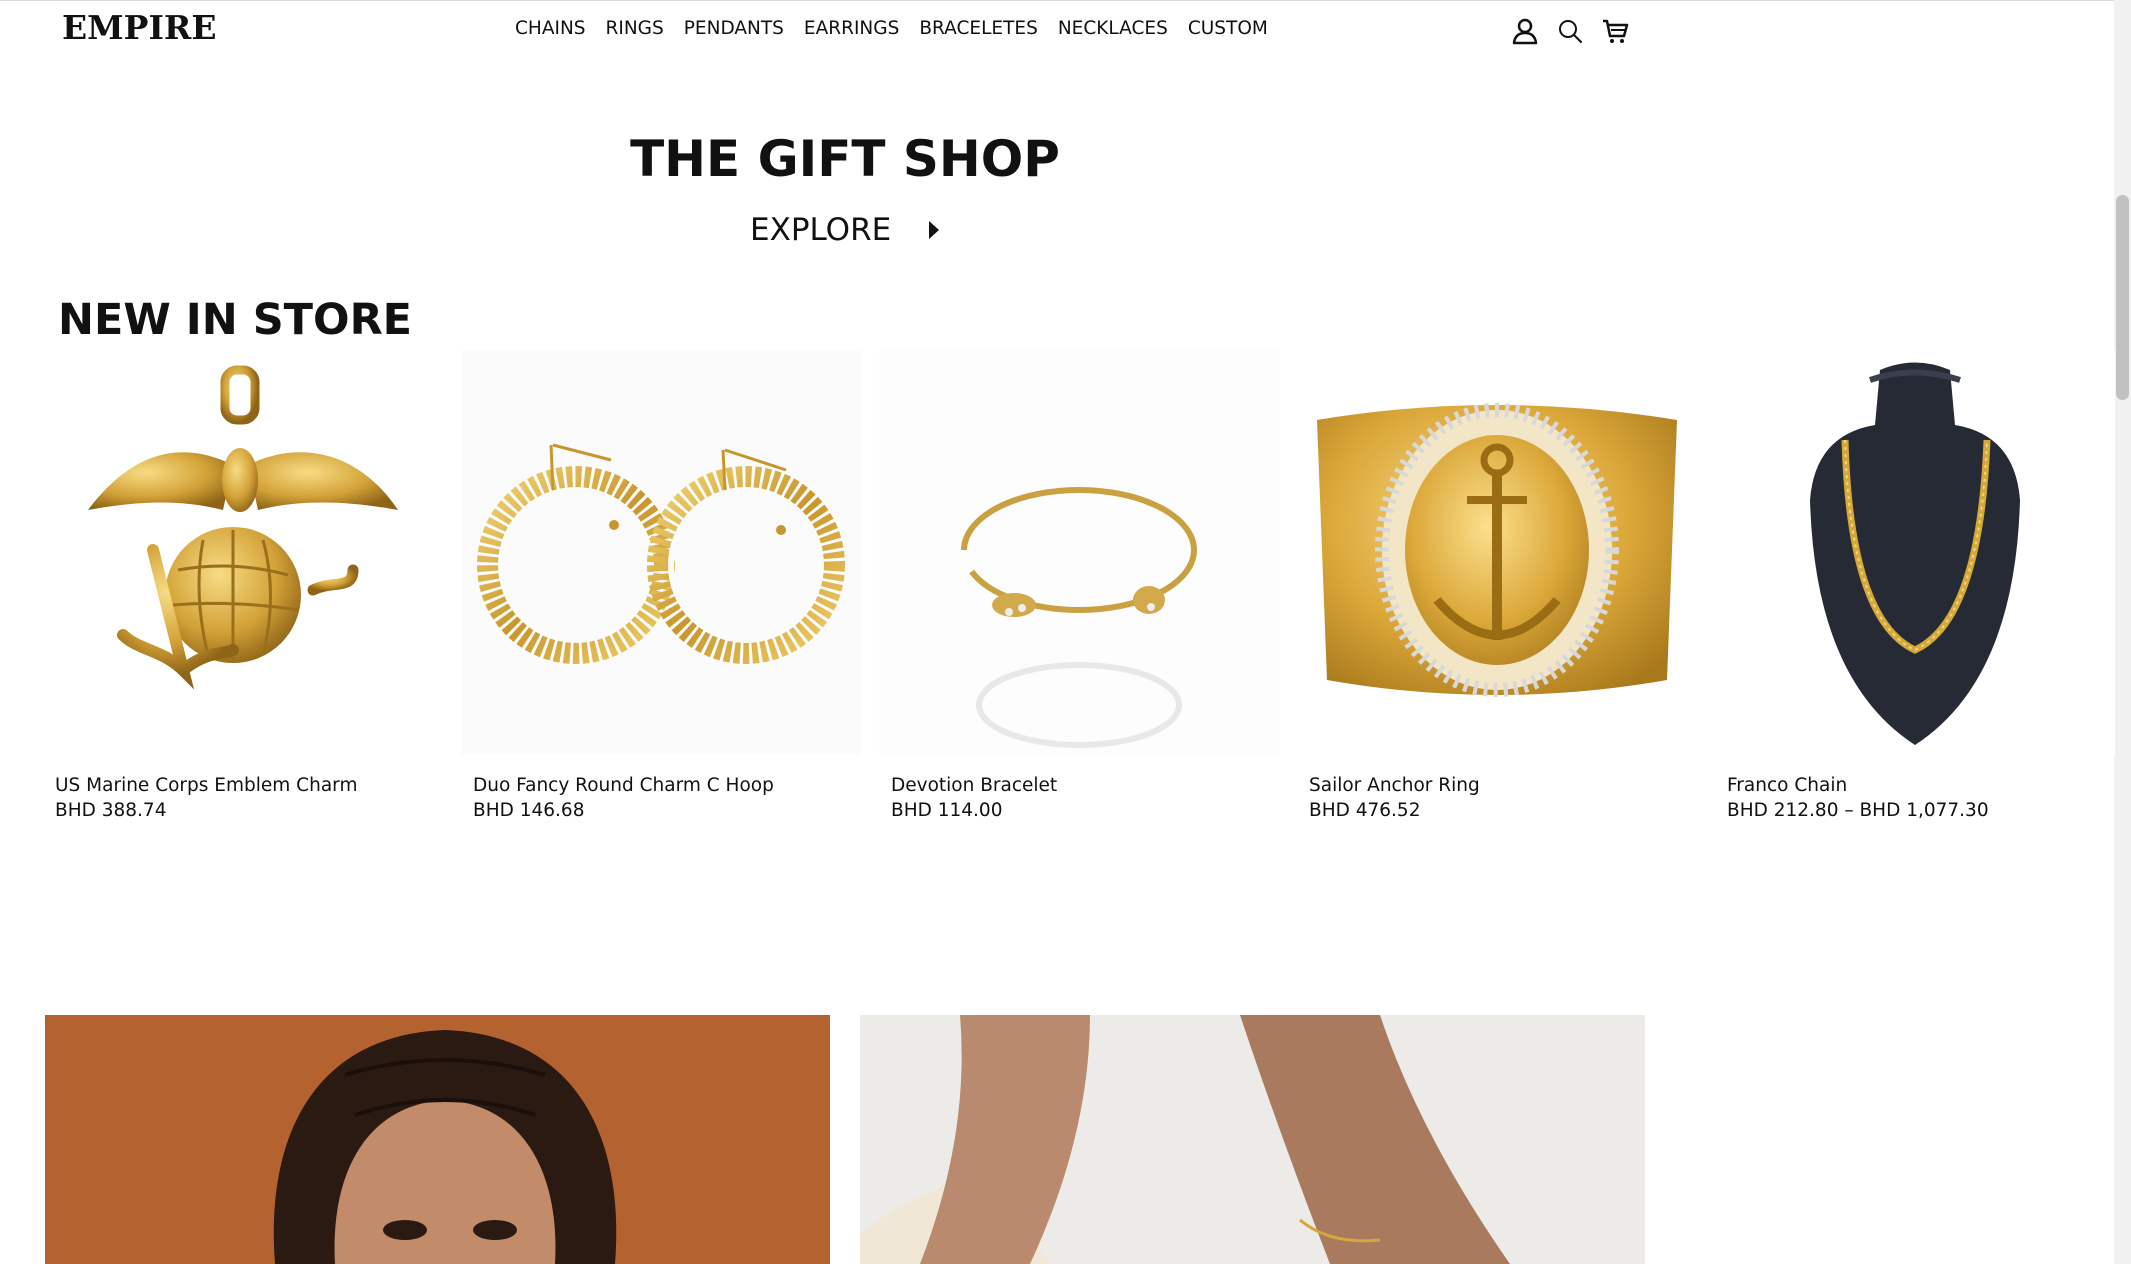  Describe the element at coordinates (974, 785) in the screenshot. I see `product-name: Devotion Bracelet` at that location.